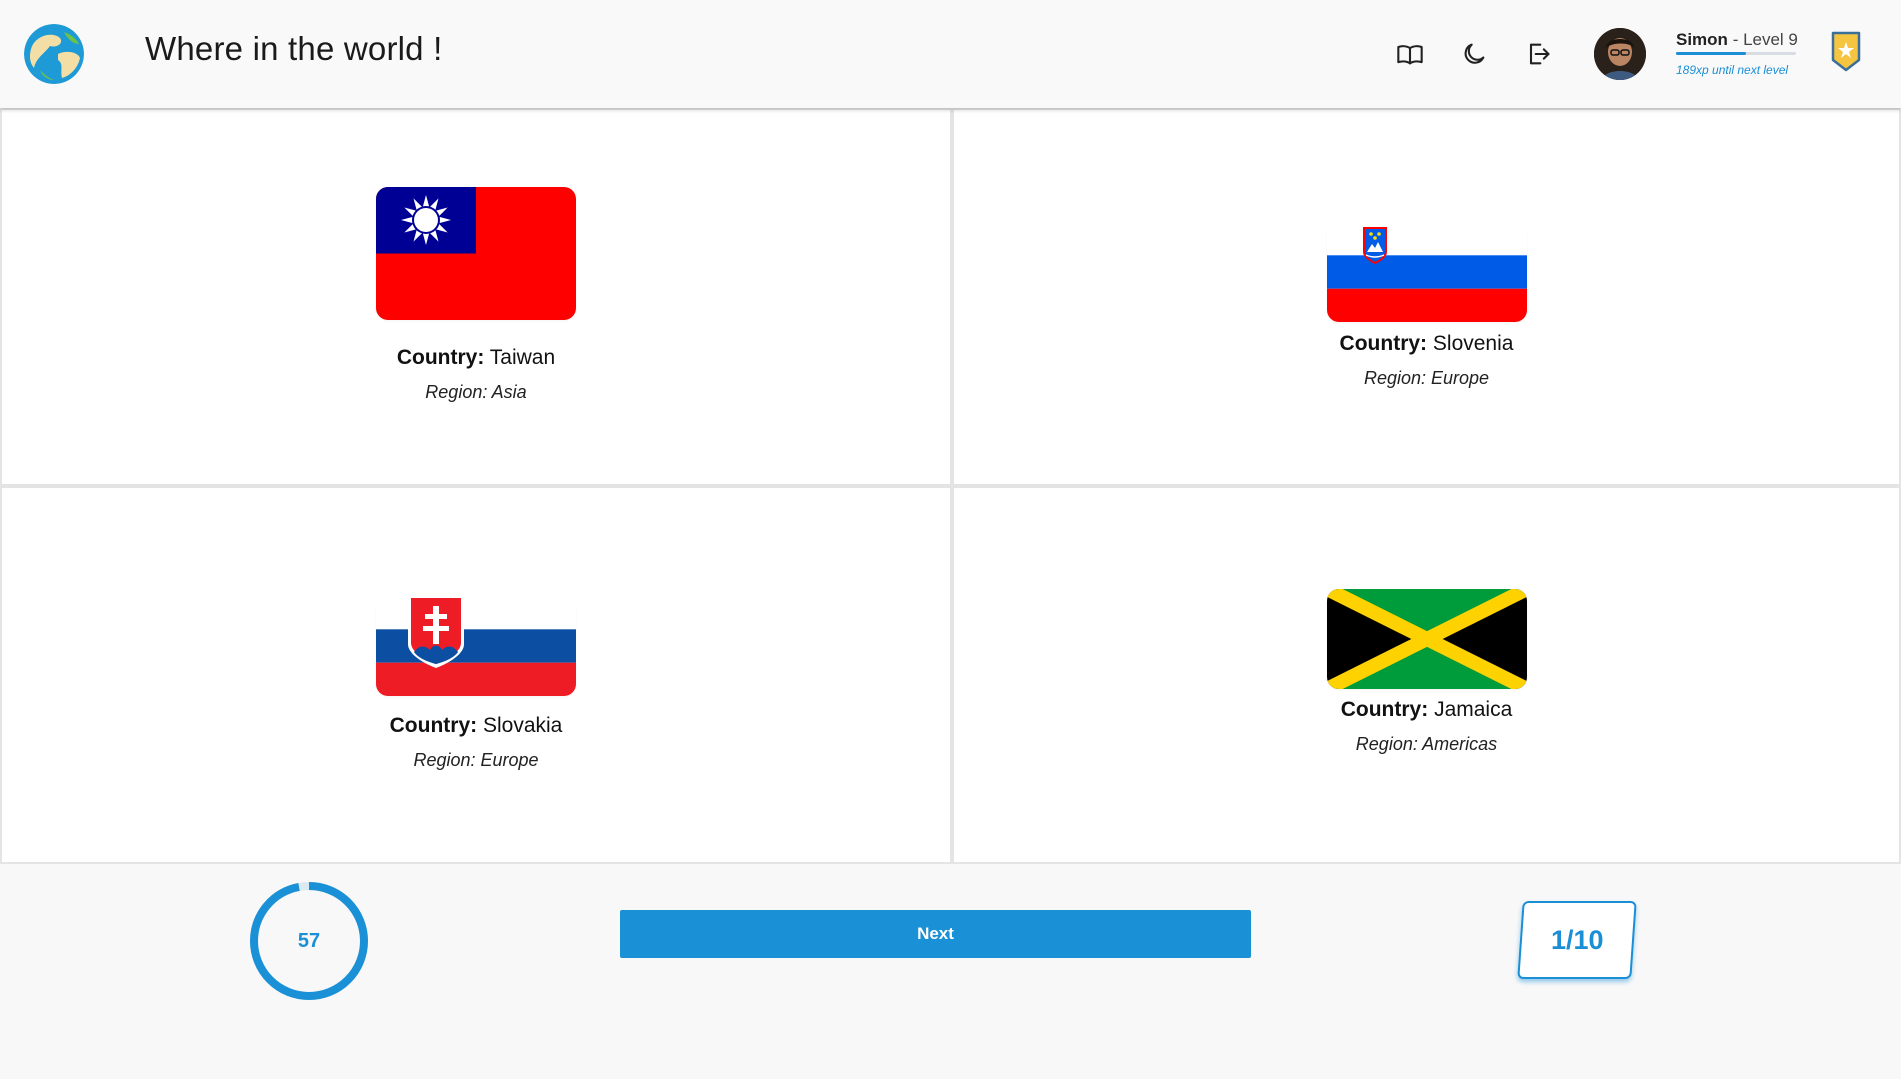 This screenshot has height=1079, width=1901. Describe the element at coordinates (54, 54) in the screenshot. I see `globe-logo-icon` at that location.